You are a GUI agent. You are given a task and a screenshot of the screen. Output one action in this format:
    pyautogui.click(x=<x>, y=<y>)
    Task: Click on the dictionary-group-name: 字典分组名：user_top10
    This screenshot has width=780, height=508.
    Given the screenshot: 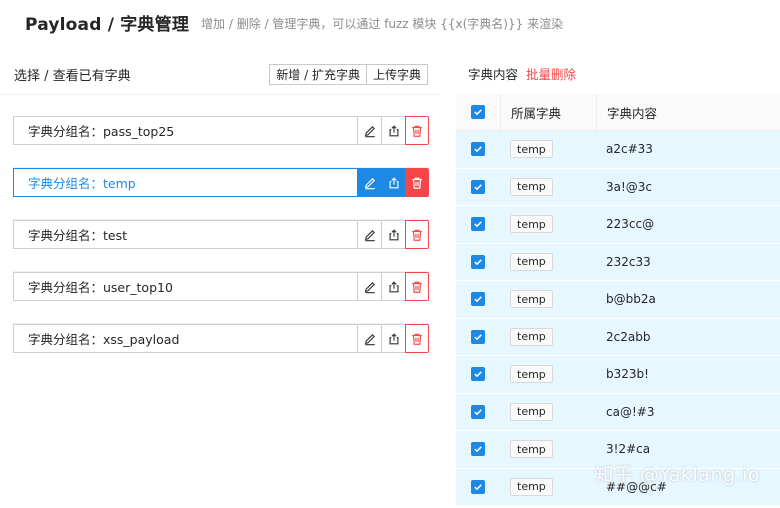 What is the action you would take?
    pyautogui.click(x=185, y=286)
    